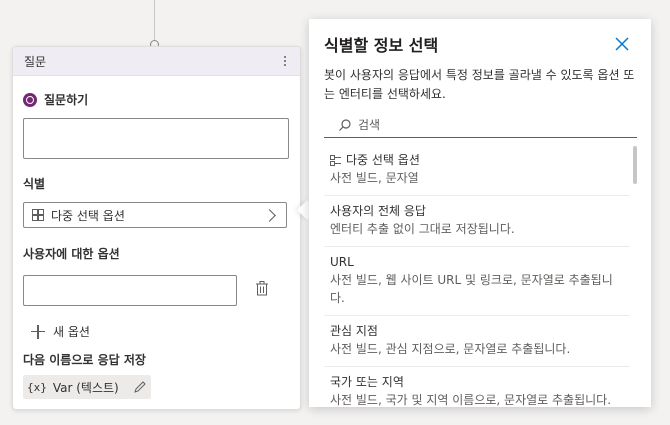  Describe the element at coordinates (156, 61) in the screenshot. I see `node-header: 질문` at that location.